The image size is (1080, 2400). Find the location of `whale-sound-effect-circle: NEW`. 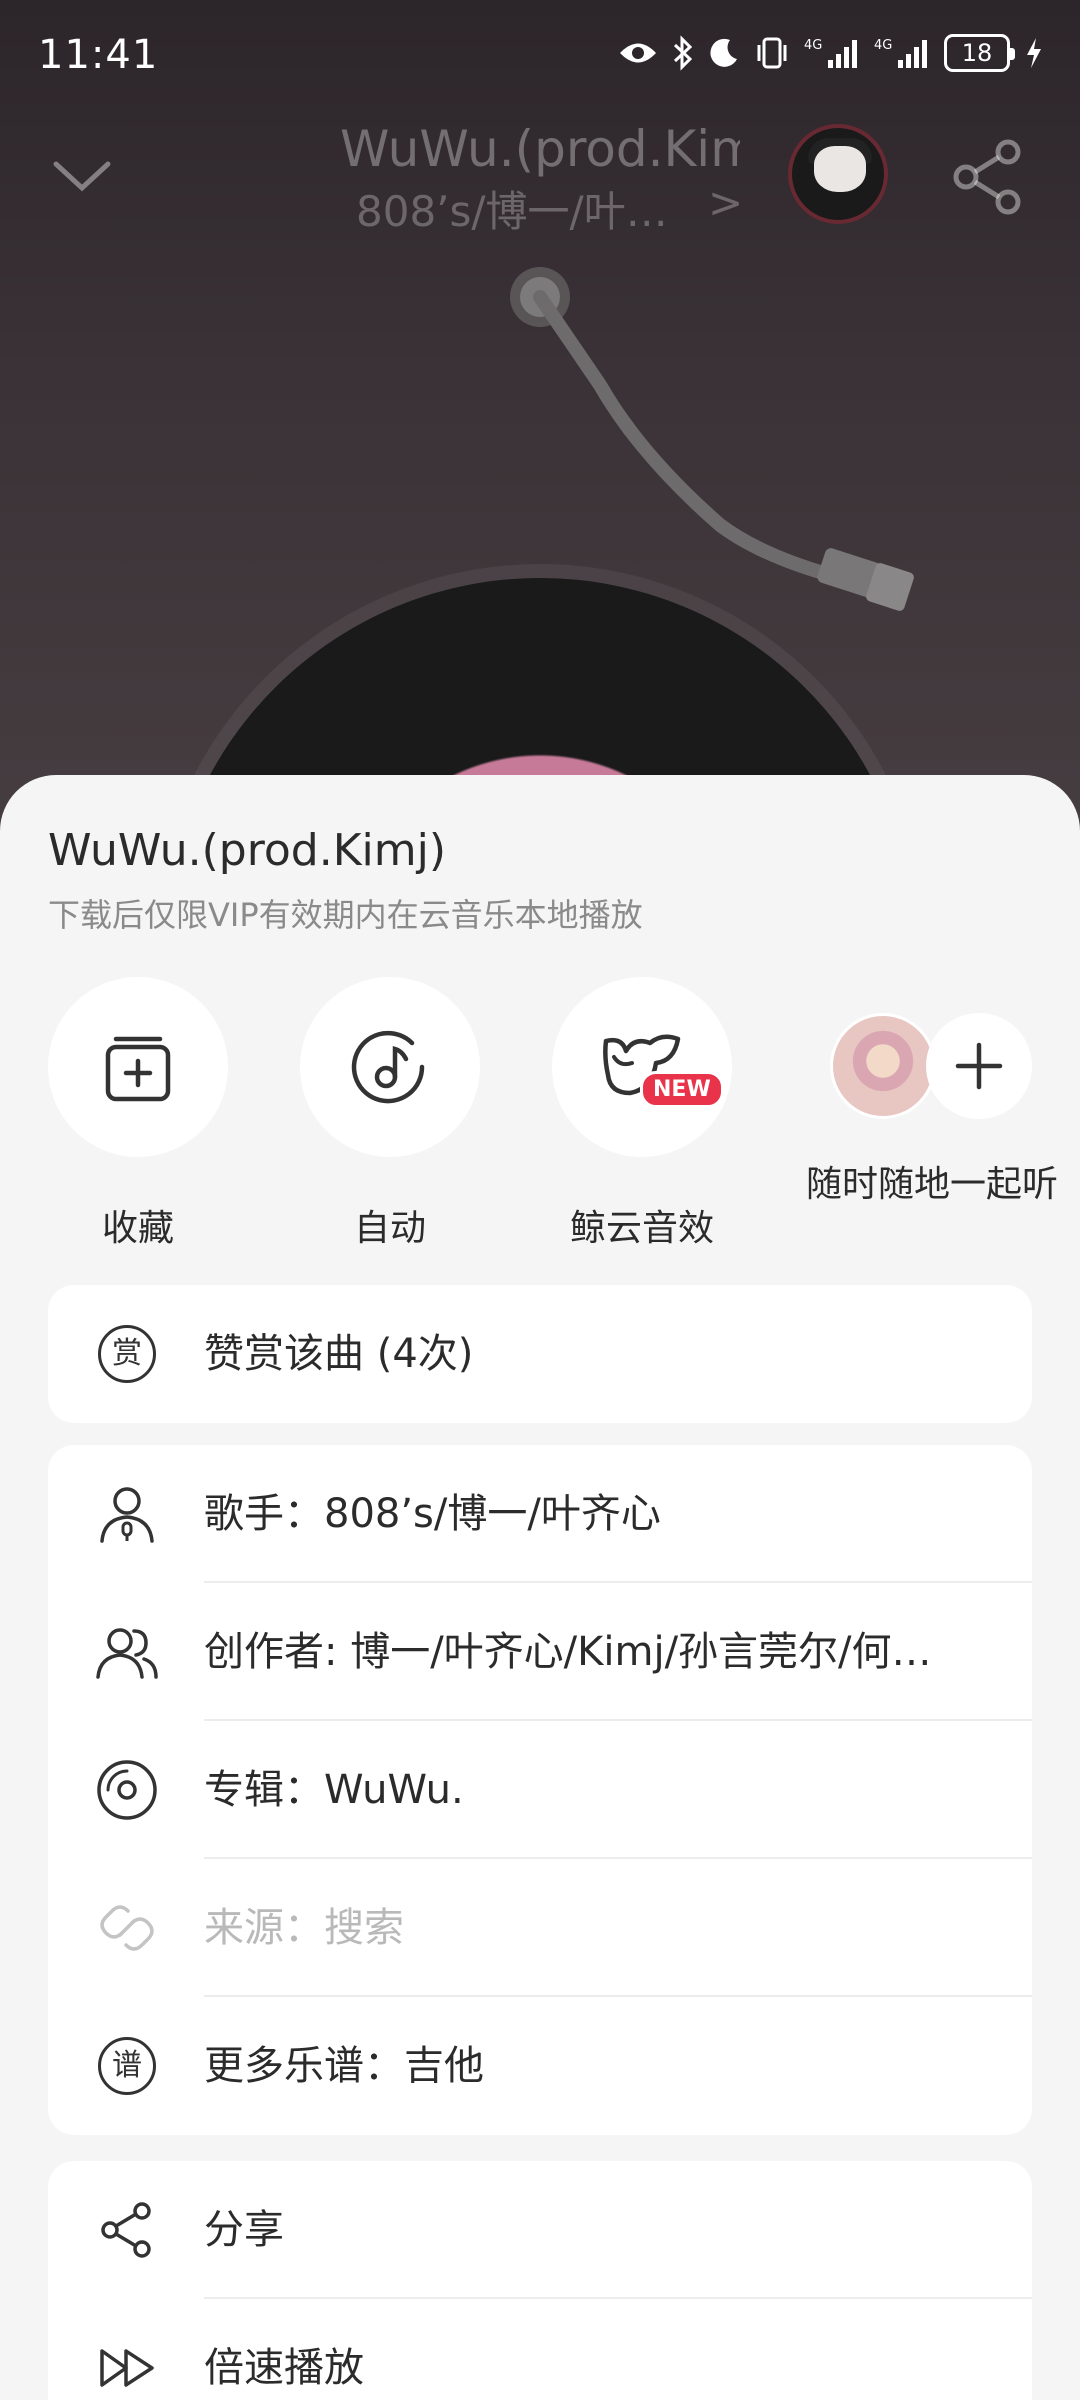

whale-sound-effect-circle: NEW is located at coordinates (642, 1067).